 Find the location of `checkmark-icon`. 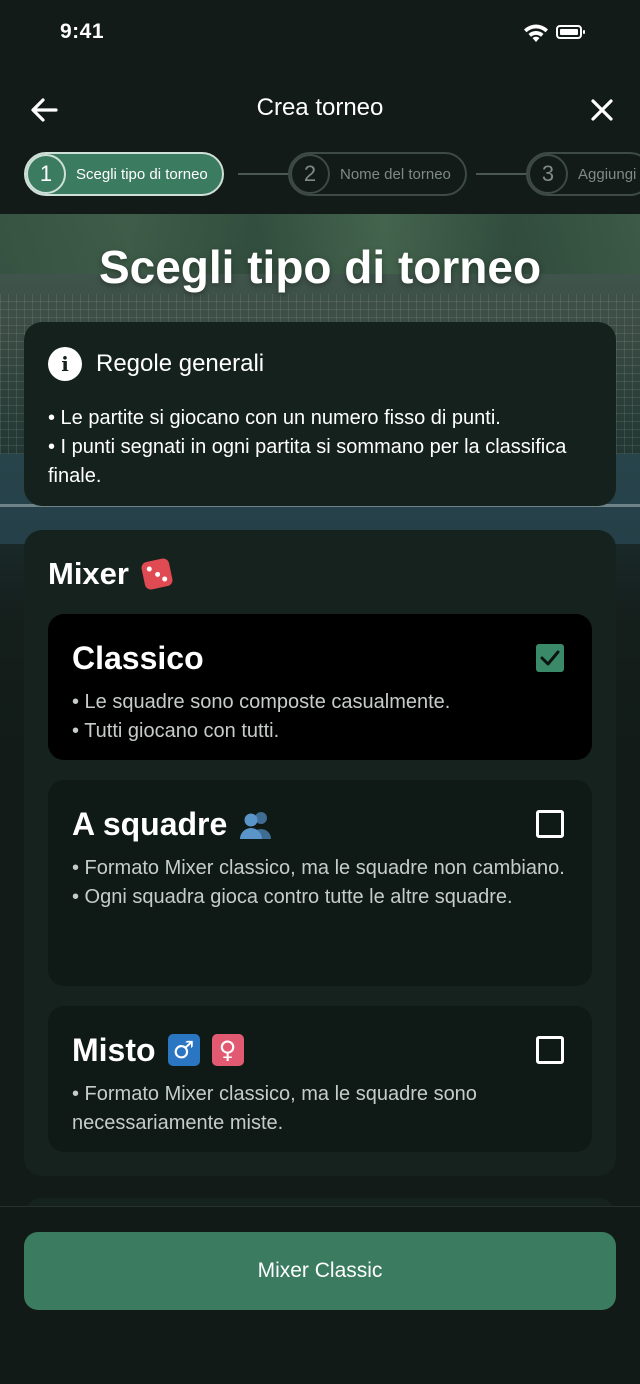

checkmark-icon is located at coordinates (550, 658).